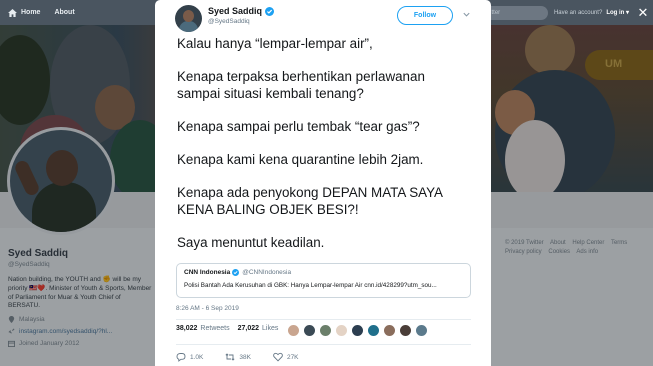 This screenshot has height=366, width=653. What do you see at coordinates (229, 21) in the screenshot?
I see `tweet-author-handle: @SyedSaddiq` at bounding box center [229, 21].